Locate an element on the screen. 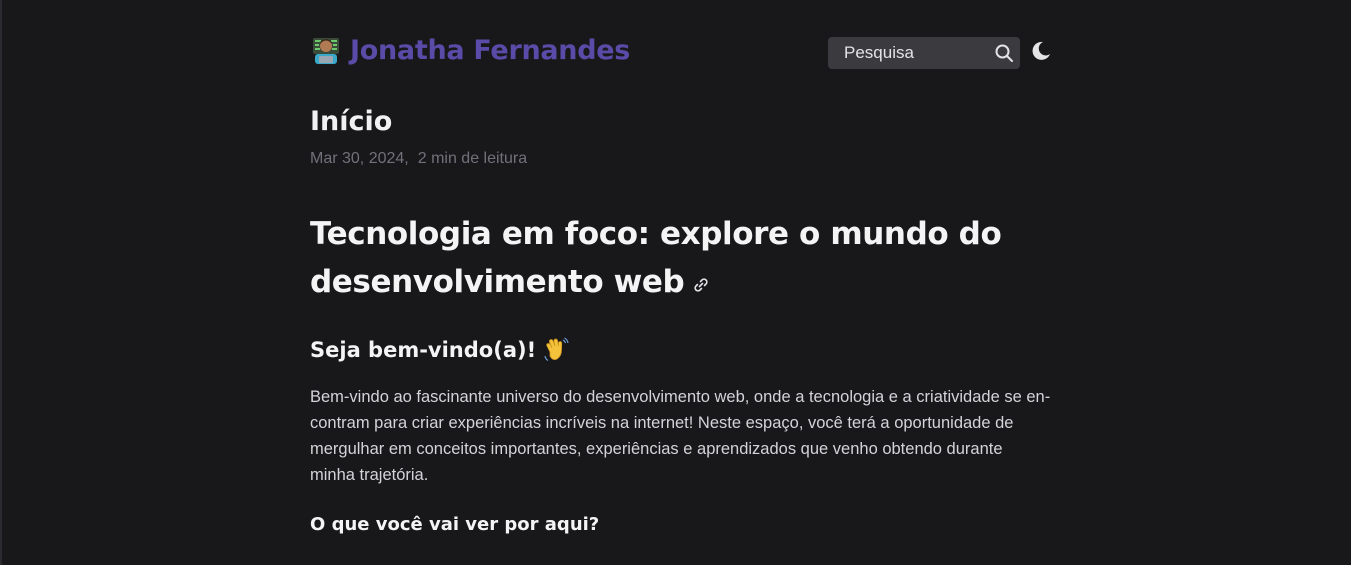 This screenshot has height=565, width=1351. subheading: O que você vai ver por aqui? is located at coordinates (455, 524).